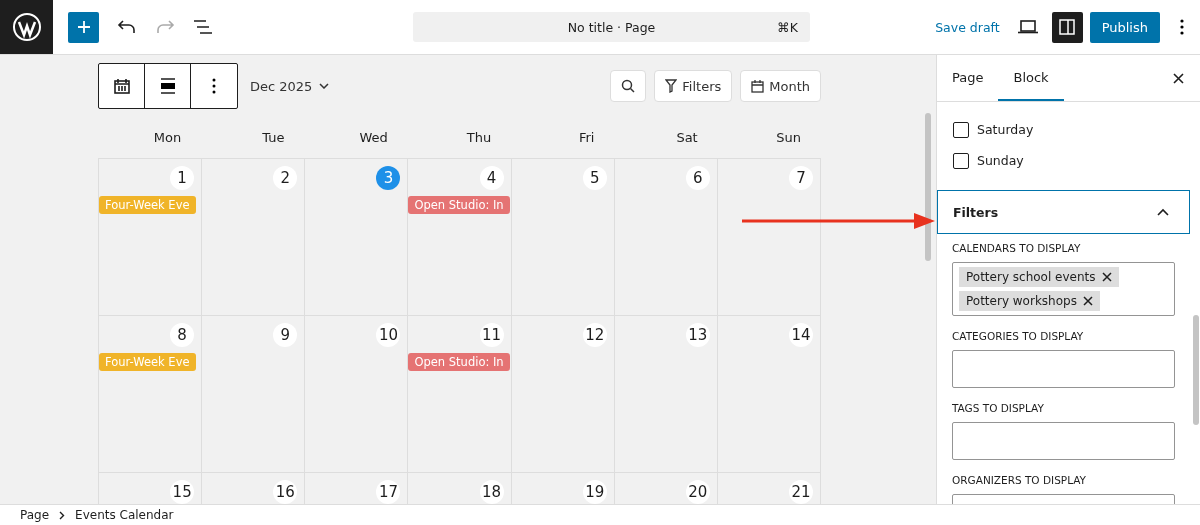 This screenshot has height=525, width=1200. Describe the element at coordinates (1021, 301) in the screenshot. I see `token-label: Pottery workshops` at that location.